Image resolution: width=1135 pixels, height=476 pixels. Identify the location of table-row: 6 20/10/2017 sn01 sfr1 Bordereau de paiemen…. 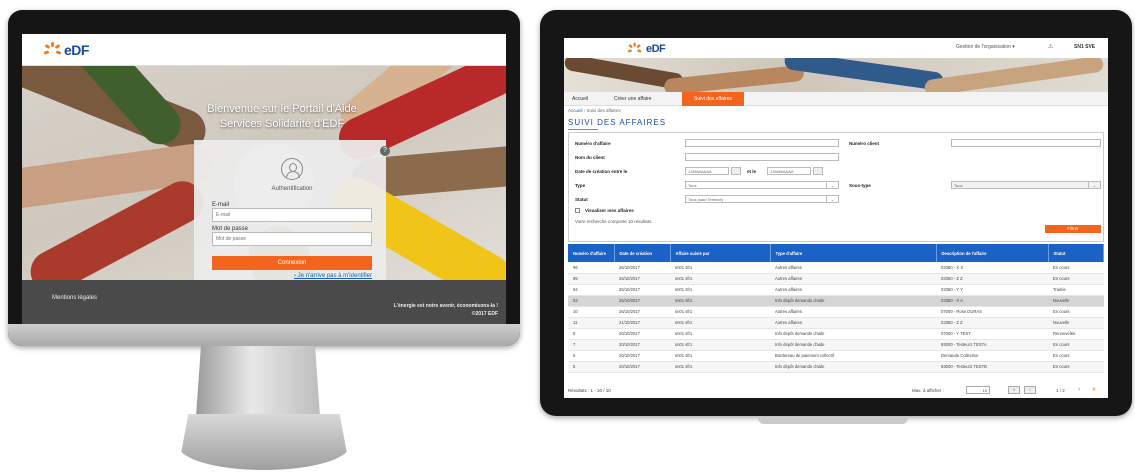
(836, 356).